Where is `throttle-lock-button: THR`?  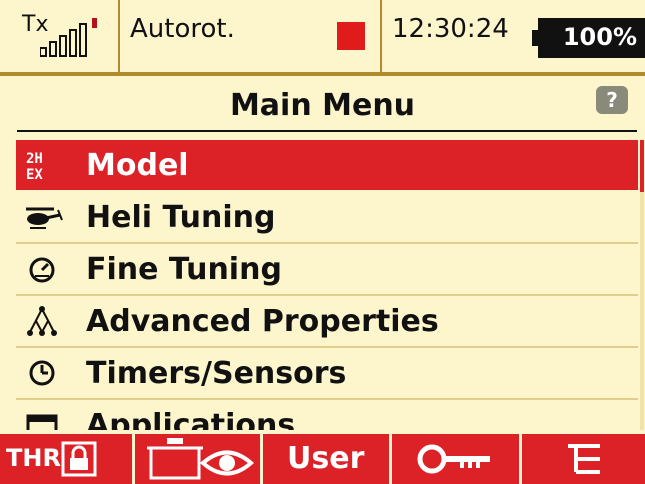 throttle-lock-button: THR is located at coordinates (66, 459).